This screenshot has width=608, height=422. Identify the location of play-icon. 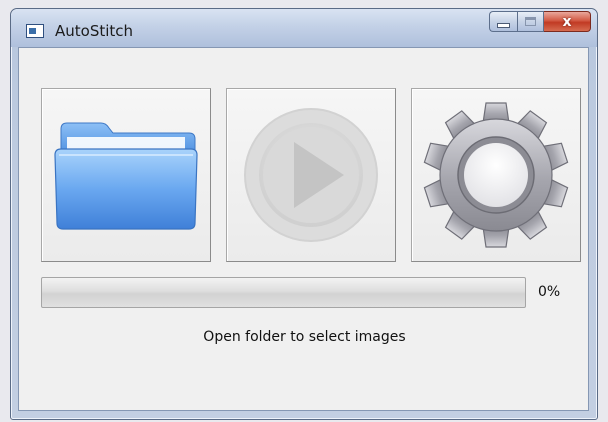
(311, 175).